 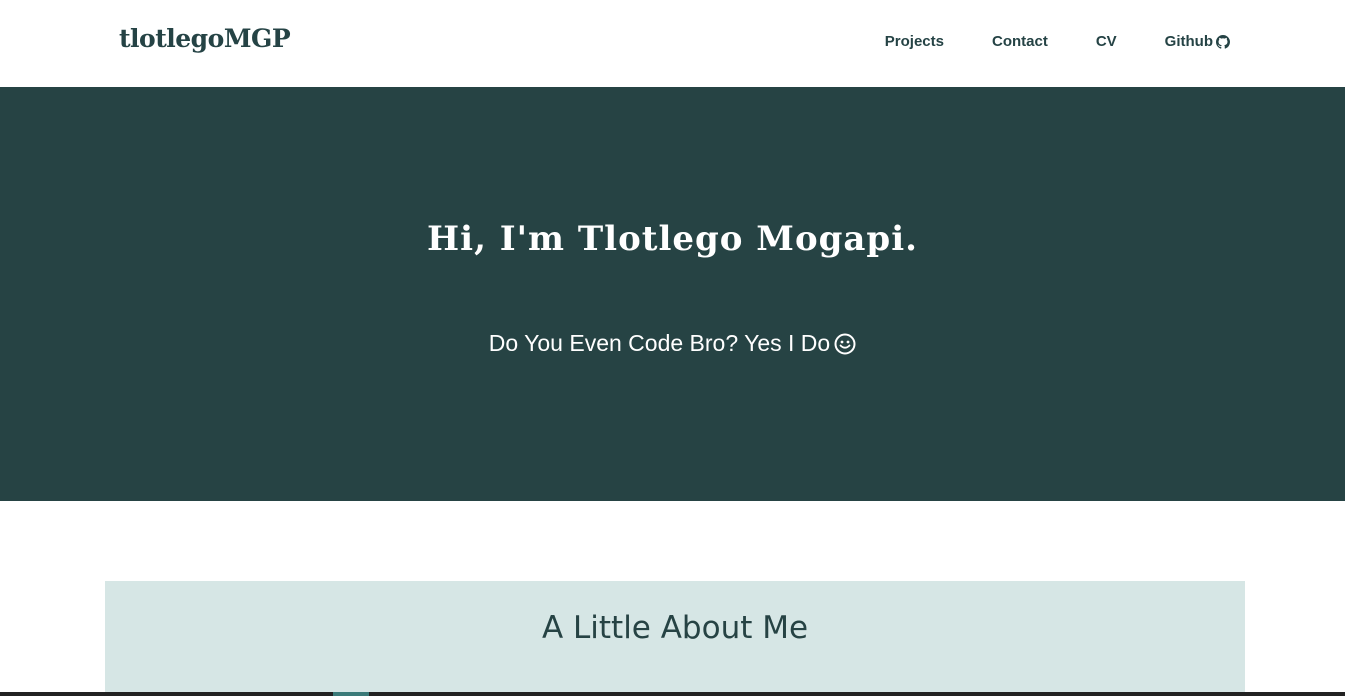 I want to click on about-section: A Little About Me, so click(x=675, y=638).